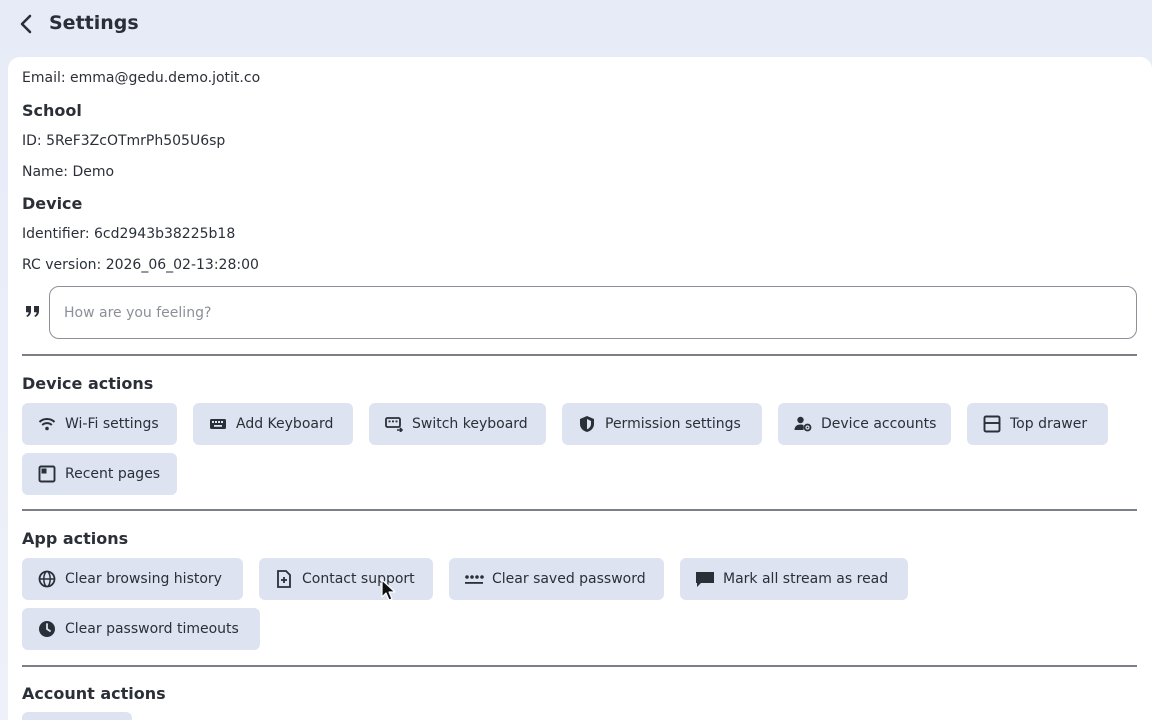 The height and width of the screenshot is (720, 1152). I want to click on wifi-icon, so click(47, 424).